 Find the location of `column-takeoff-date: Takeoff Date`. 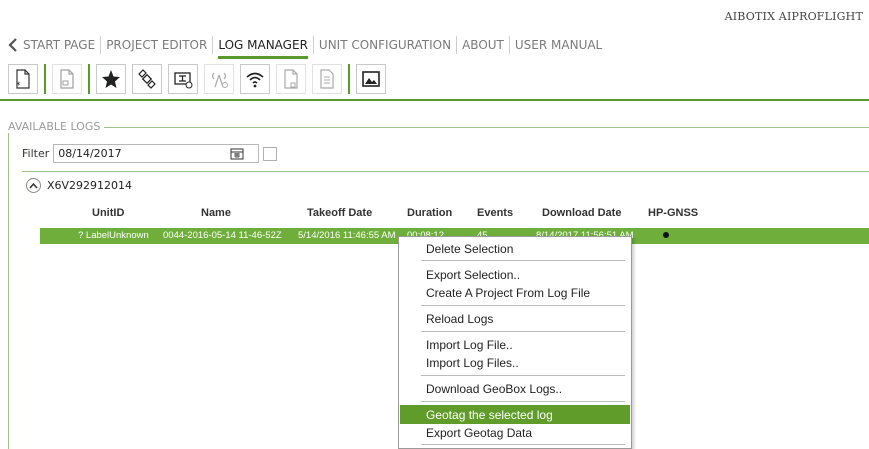

column-takeoff-date: Takeoff Date is located at coordinates (339, 213).